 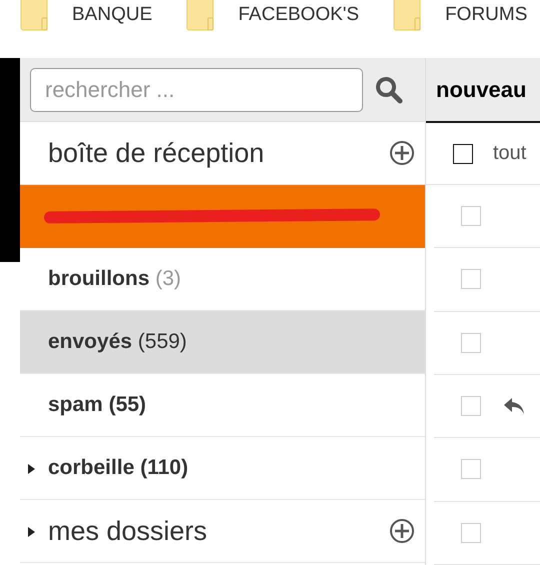 What do you see at coordinates (486, 15) in the screenshot?
I see `bookmark-label: FORUMS` at bounding box center [486, 15].